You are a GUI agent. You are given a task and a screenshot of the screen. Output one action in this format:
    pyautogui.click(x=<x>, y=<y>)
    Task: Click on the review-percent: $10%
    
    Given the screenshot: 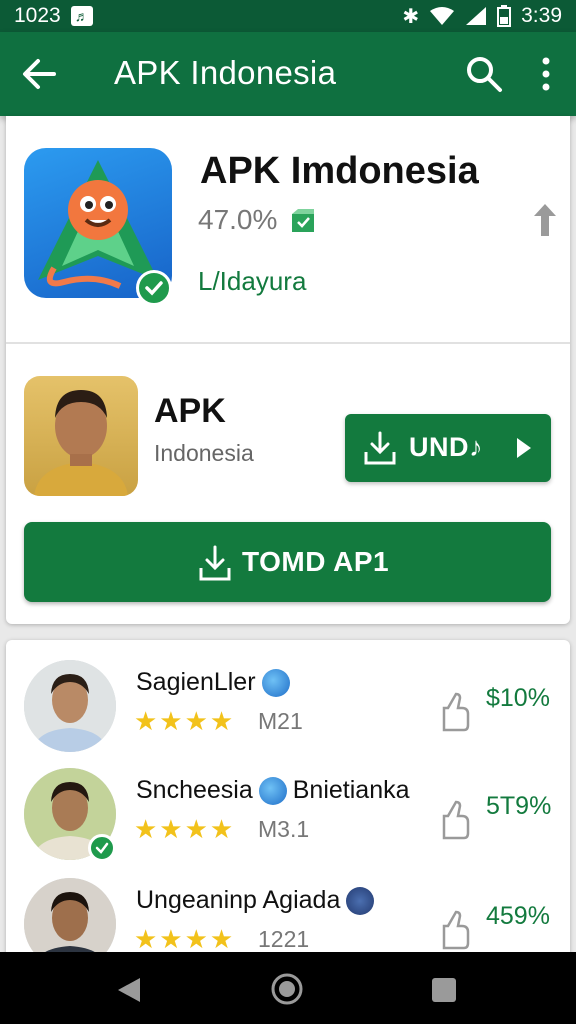 What is the action you would take?
    pyautogui.click(x=518, y=698)
    